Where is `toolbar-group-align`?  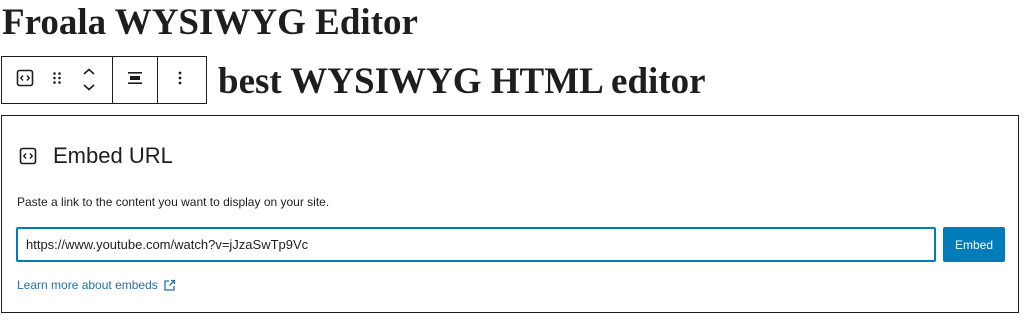 toolbar-group-align is located at coordinates (135, 80).